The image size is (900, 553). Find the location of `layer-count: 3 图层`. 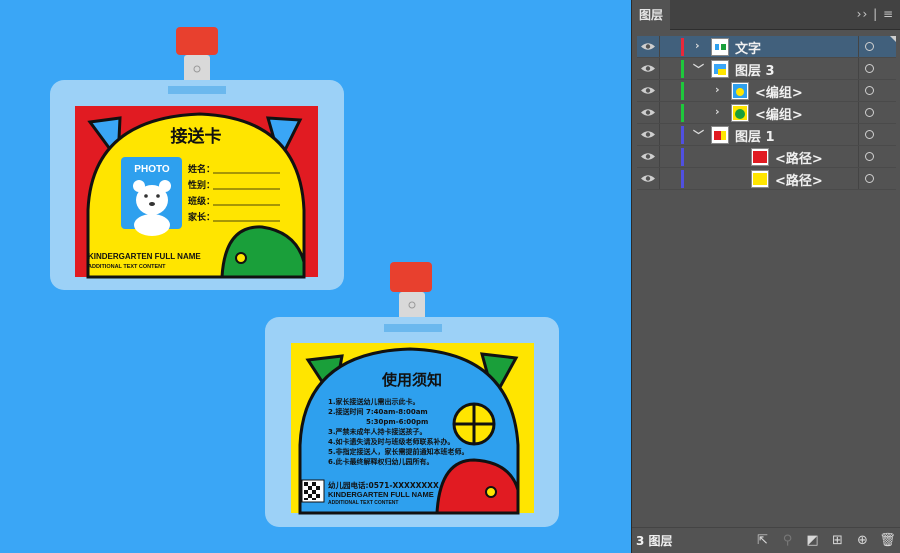

layer-count: 3 图层 is located at coordinates (654, 541).